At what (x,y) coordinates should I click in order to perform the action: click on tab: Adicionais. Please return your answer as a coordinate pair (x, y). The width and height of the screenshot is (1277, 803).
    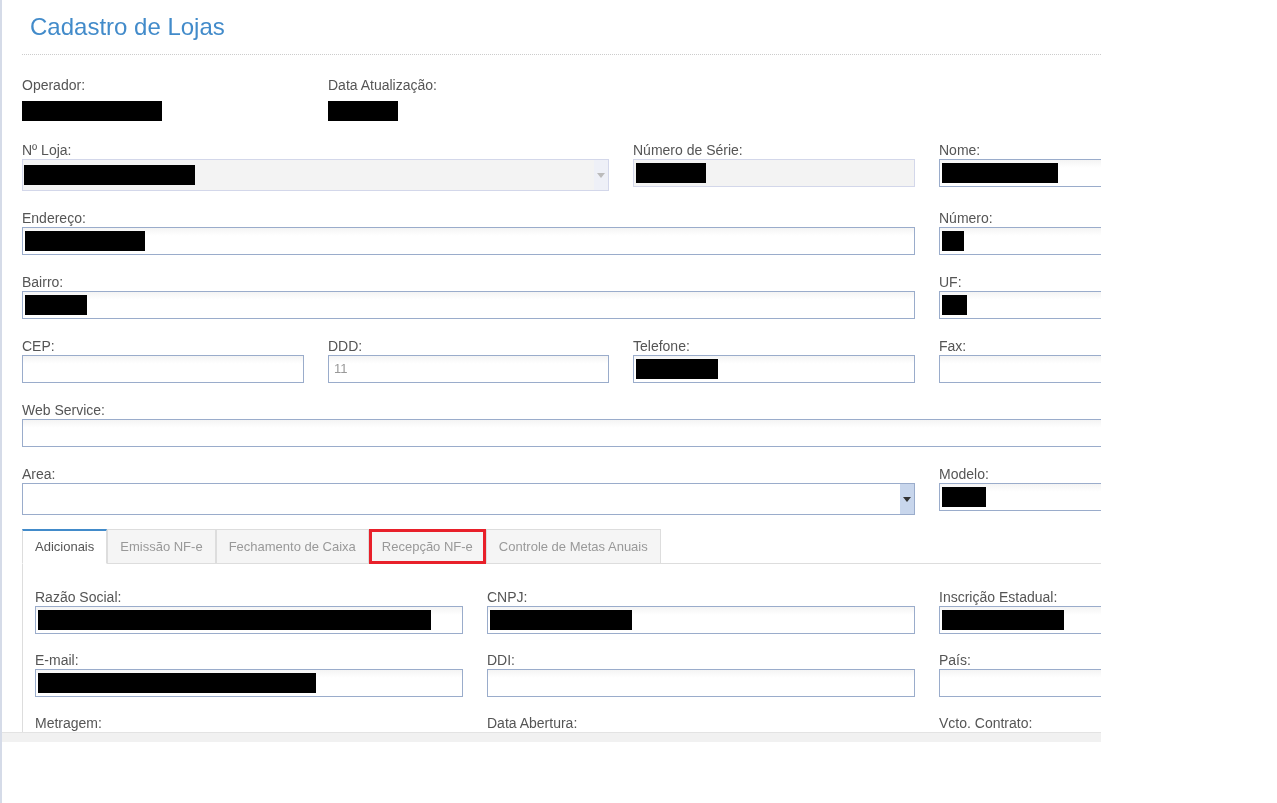
    Looking at the image, I should click on (65, 546).